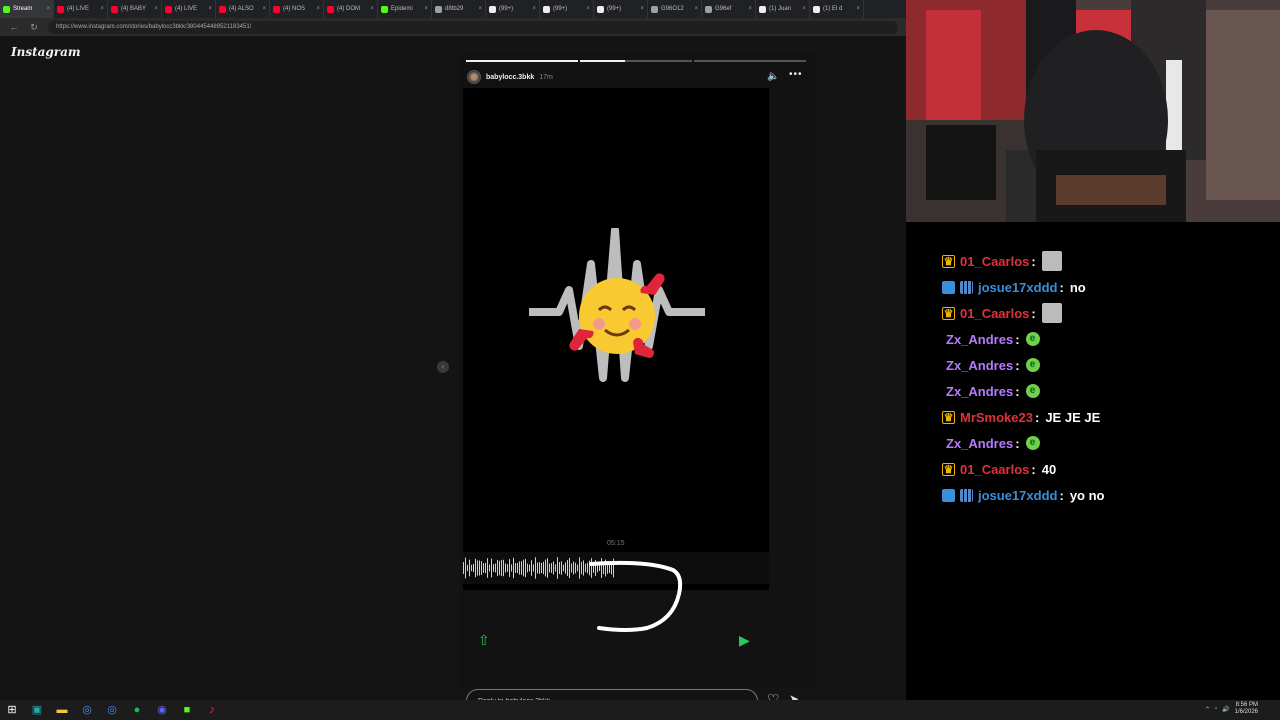 The width and height of the screenshot is (1280, 720). What do you see at coordinates (187, 710) in the screenshot?
I see `kick-icon: ■` at bounding box center [187, 710].